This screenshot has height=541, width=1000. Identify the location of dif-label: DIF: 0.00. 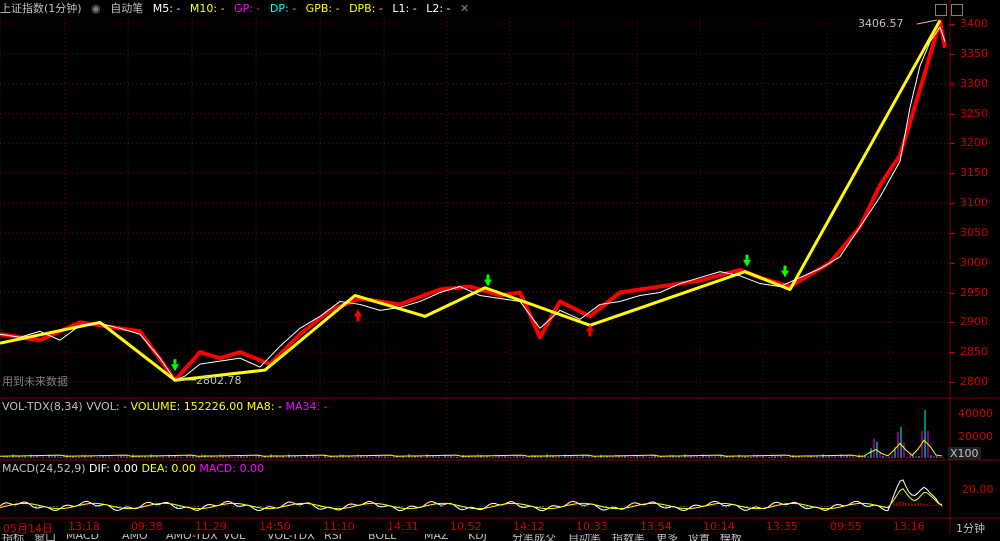
(113, 468).